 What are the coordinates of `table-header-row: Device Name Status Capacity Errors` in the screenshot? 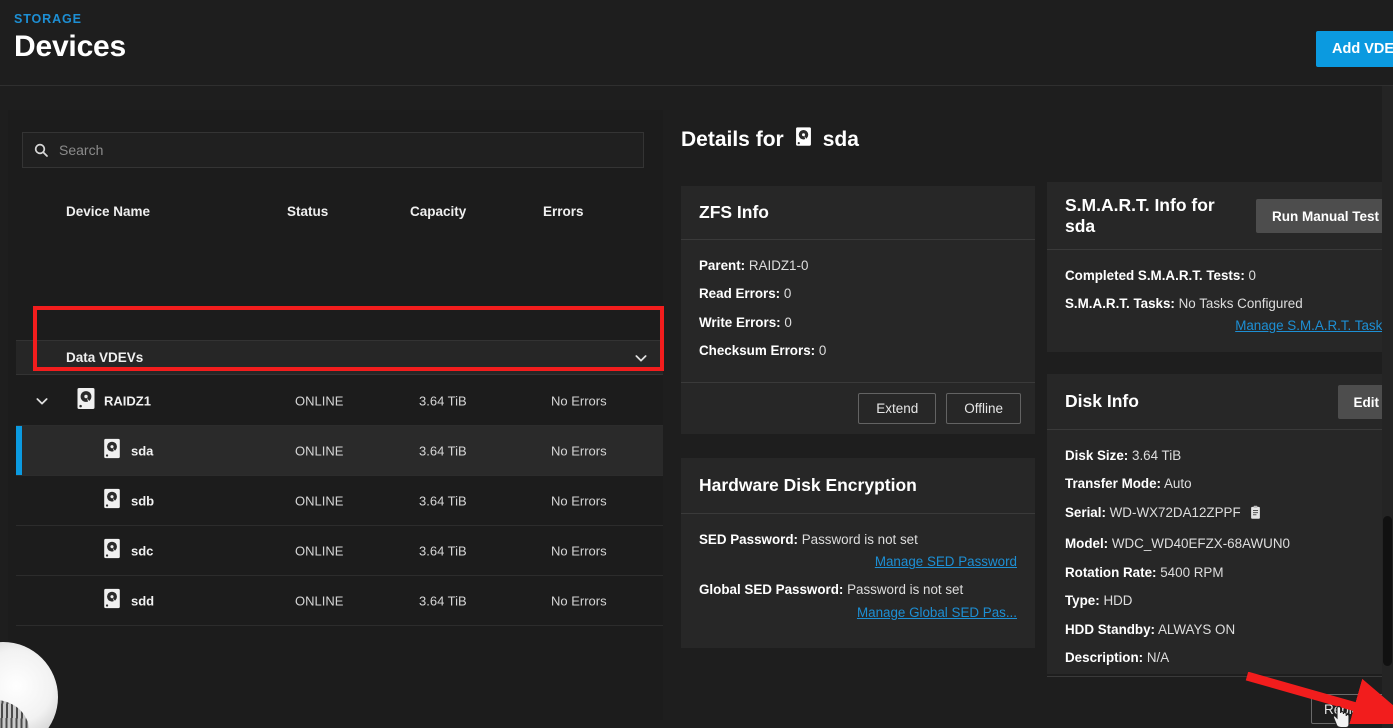 It's located at (335, 211).